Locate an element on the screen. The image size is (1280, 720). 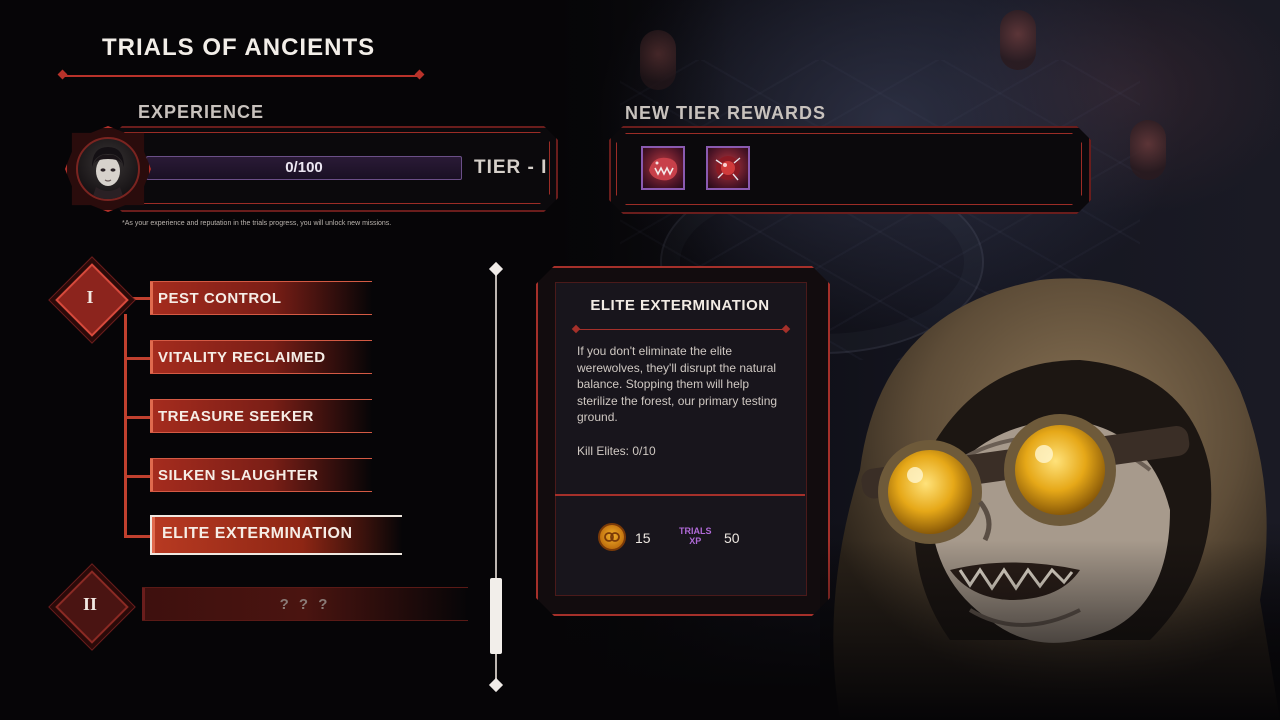
trials-xp-label: TRIALS XP is located at coordinates (695, 536).